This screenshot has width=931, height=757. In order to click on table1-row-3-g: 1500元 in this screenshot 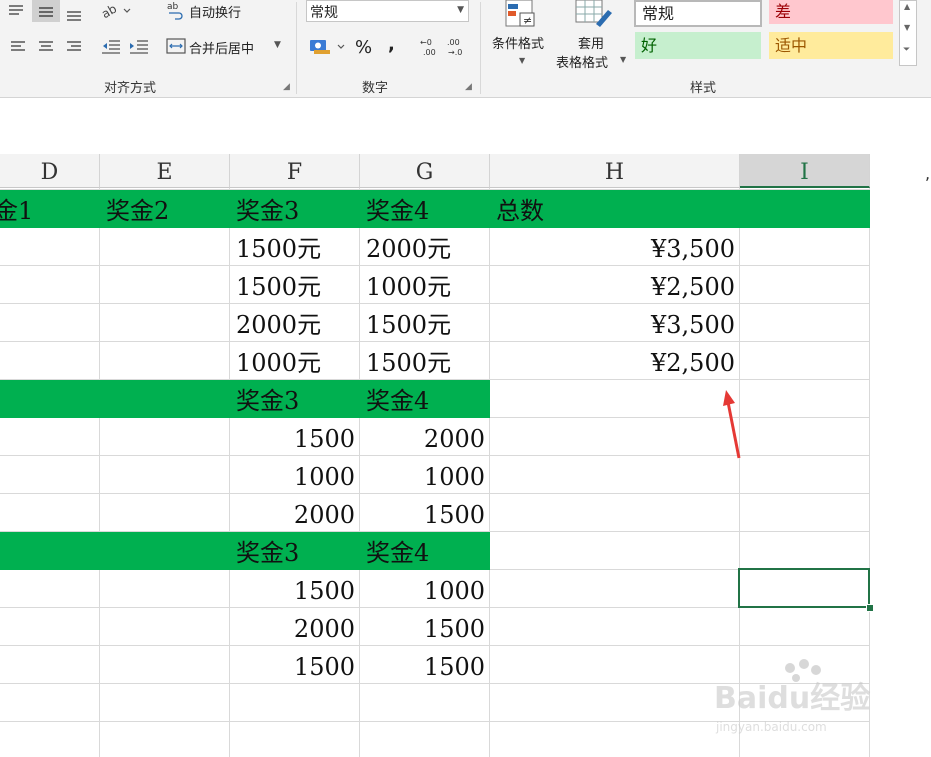, I will do `click(425, 323)`.